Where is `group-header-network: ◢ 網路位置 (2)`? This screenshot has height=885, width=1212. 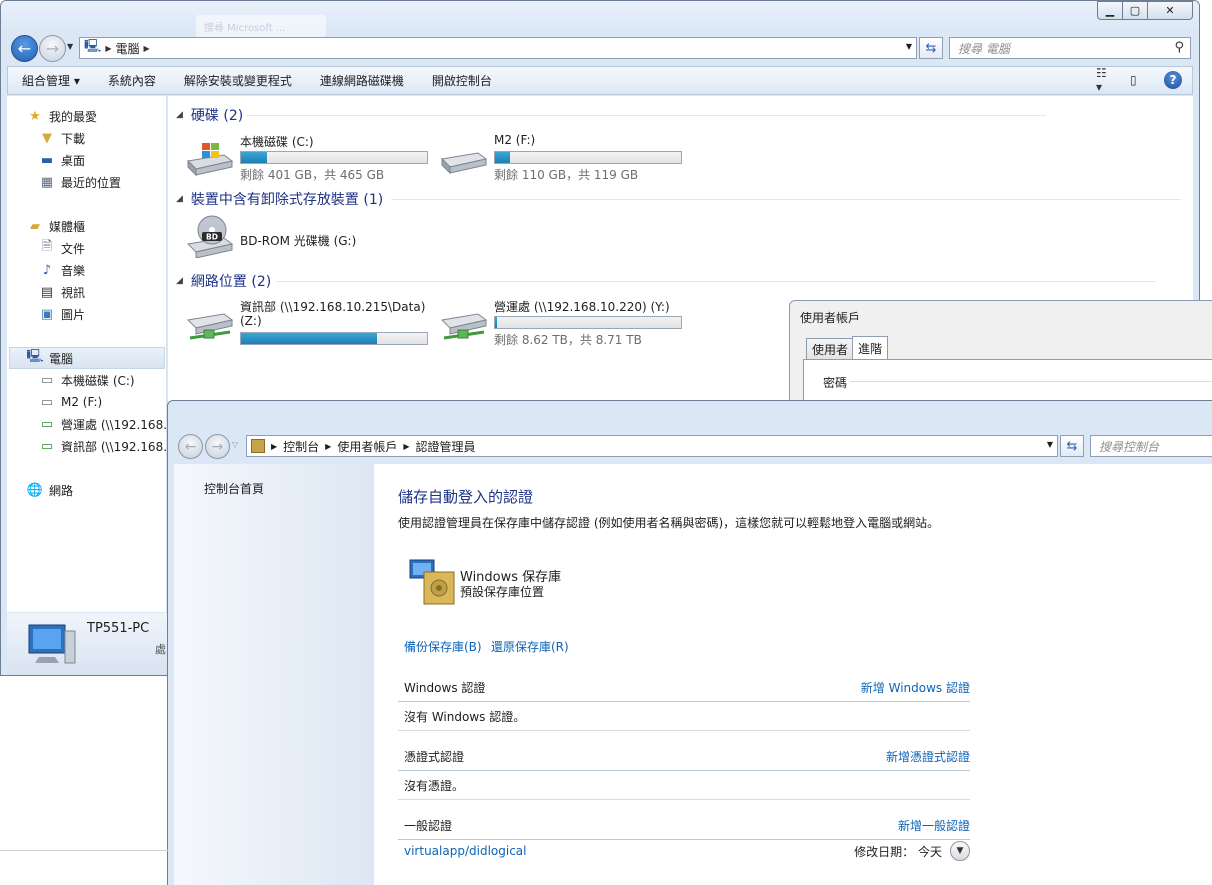
group-header-network: ◢ 網路位置 (2) is located at coordinates (666, 281).